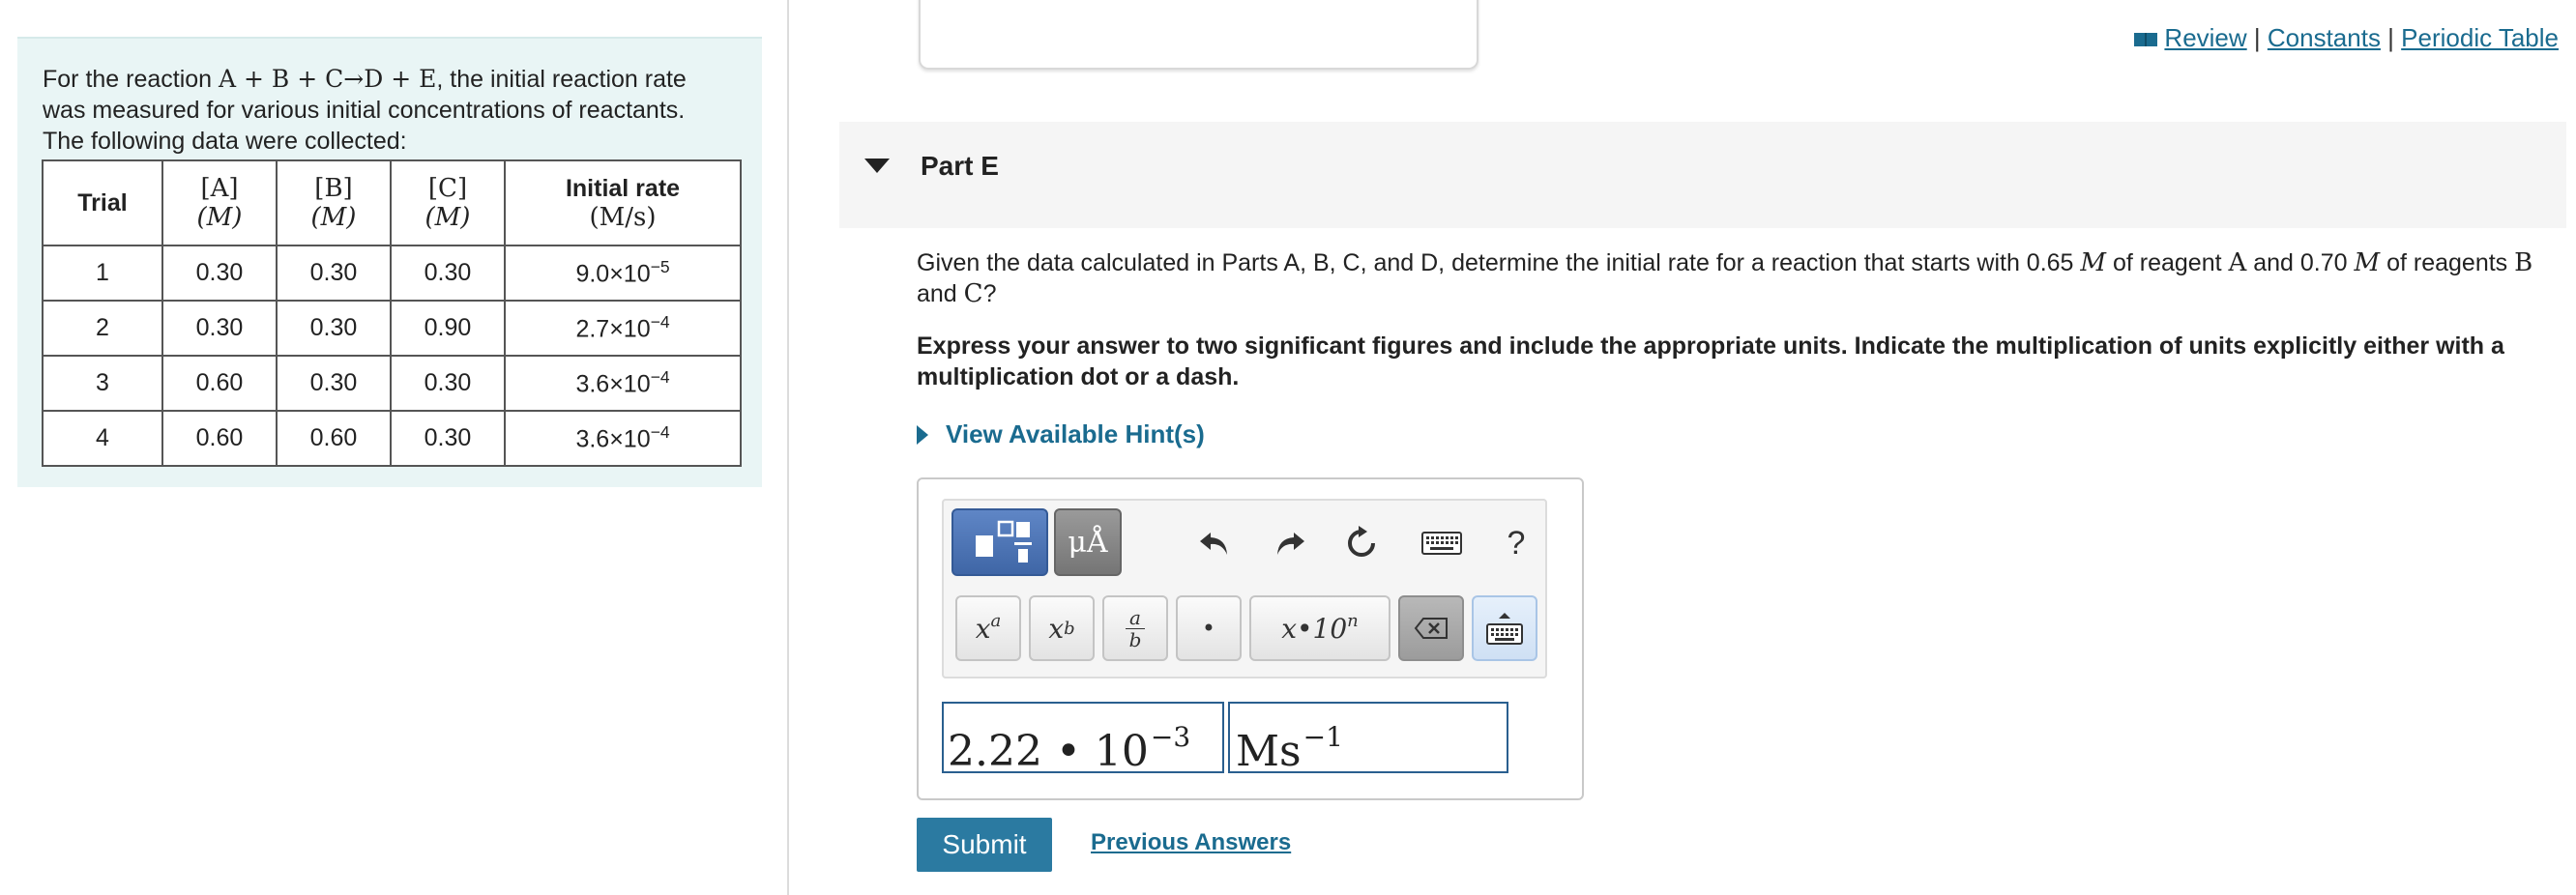 This screenshot has height=895, width=2576. Describe the element at coordinates (334, 202) in the screenshot. I see `header-b: [B] (M)` at that location.